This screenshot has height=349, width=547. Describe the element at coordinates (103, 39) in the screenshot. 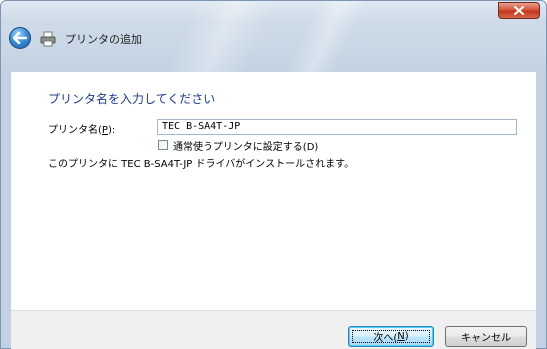

I see `window-title: プリンタの追加` at that location.